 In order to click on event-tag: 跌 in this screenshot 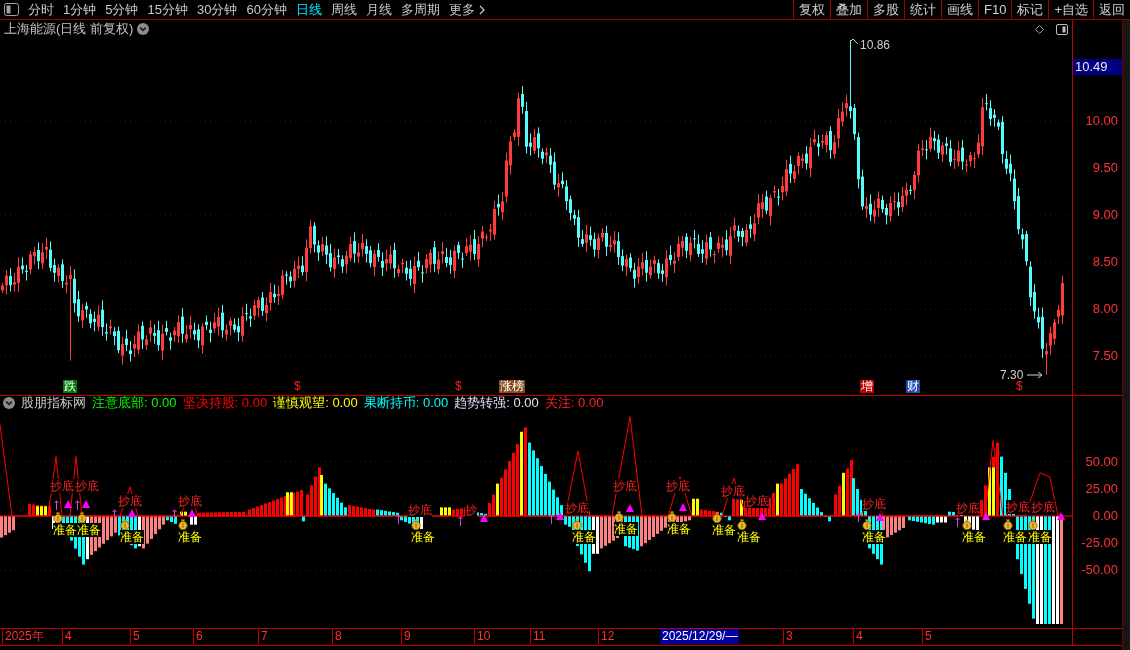, I will do `click(70, 386)`.